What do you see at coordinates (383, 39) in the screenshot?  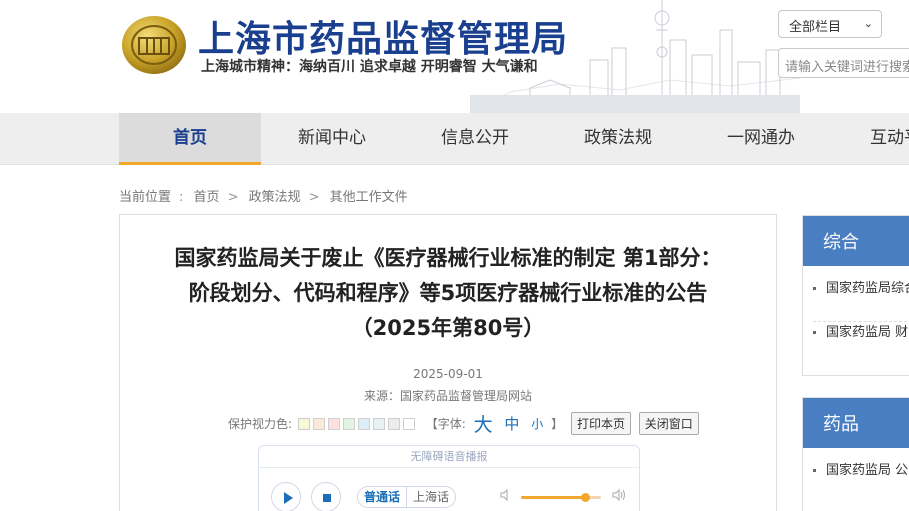 I see `site-title: 上海市药品监督管理局` at bounding box center [383, 39].